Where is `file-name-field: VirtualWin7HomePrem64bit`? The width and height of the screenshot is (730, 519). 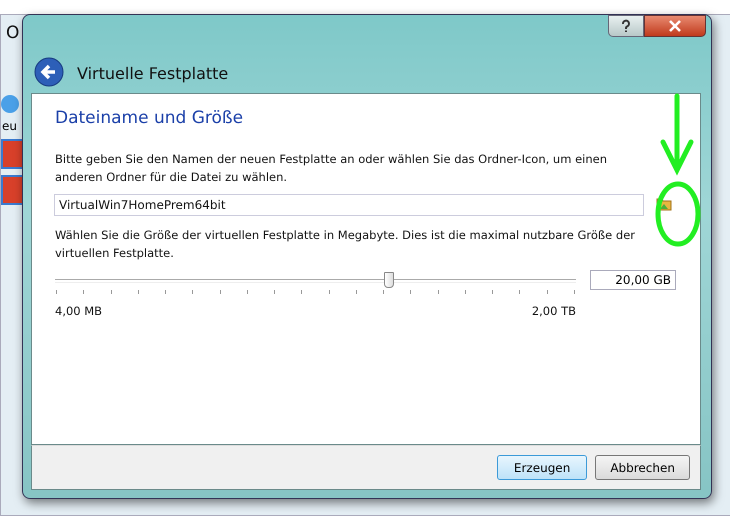 file-name-field: VirtualWin7HomePrem64bit is located at coordinates (349, 205).